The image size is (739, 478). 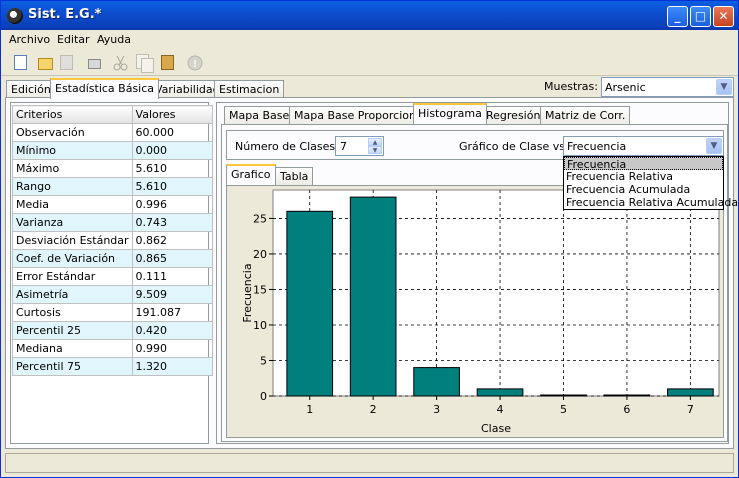 I want to click on y-tick-label: 25, so click(x=260, y=218).